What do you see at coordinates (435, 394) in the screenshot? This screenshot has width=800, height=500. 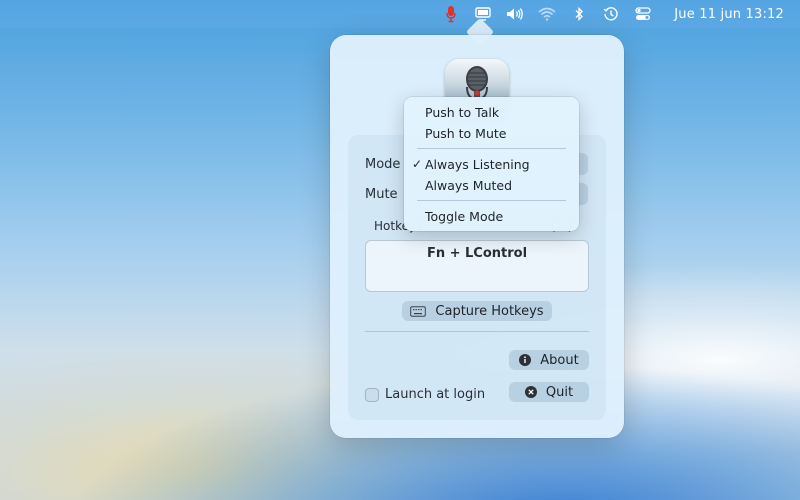 I see `launch-at-login-label: Launch at login` at bounding box center [435, 394].